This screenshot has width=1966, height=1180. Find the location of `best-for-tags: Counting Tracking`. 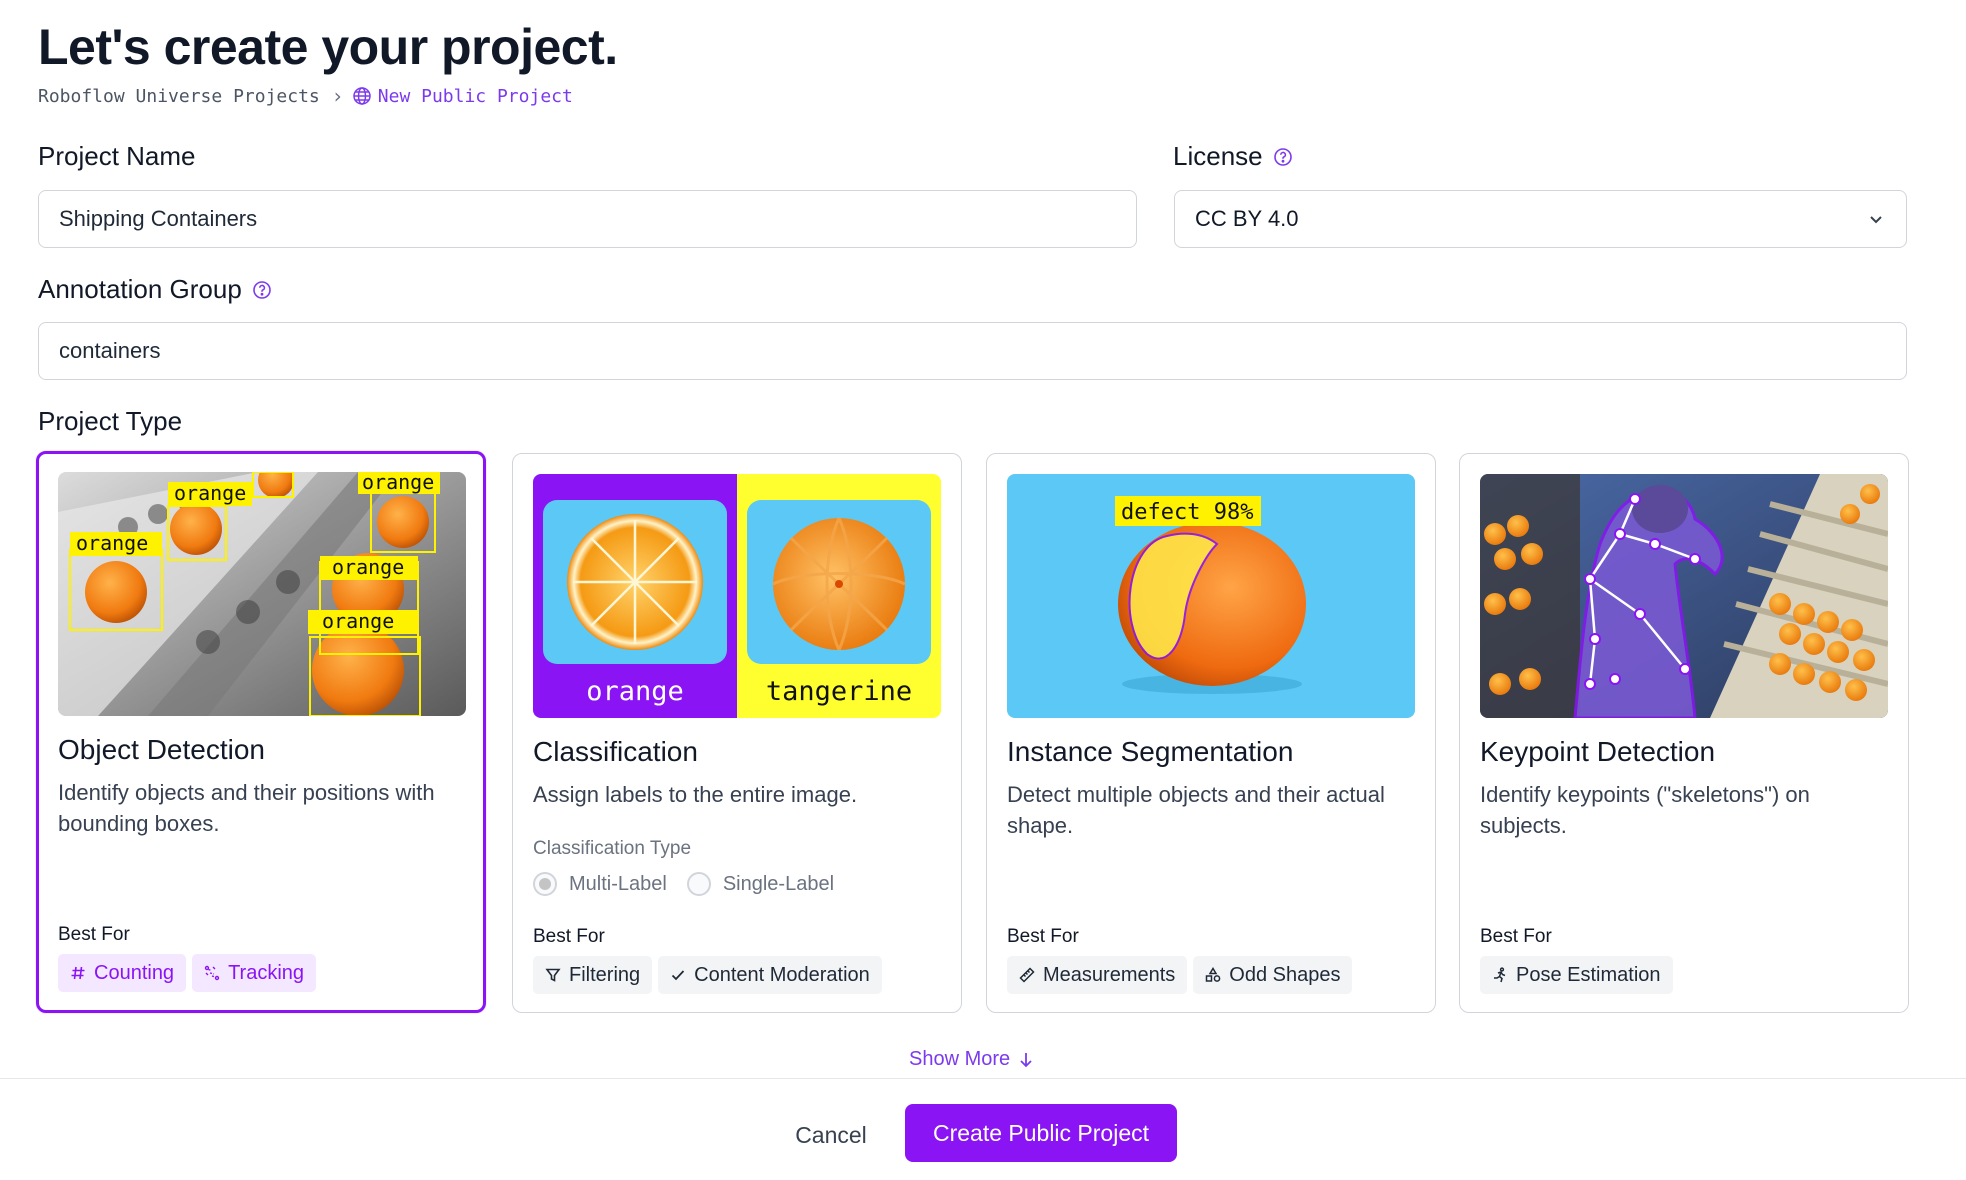

best-for-tags: Counting Tracking is located at coordinates (187, 973).